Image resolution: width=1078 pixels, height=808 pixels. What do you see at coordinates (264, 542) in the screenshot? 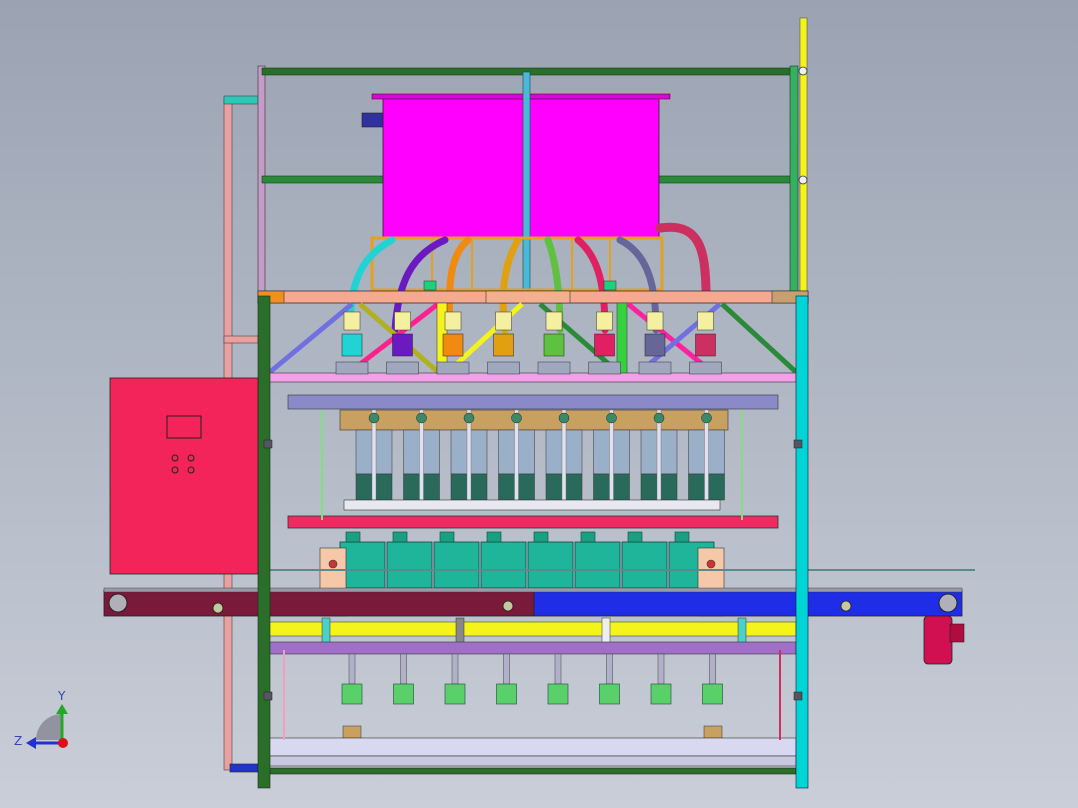
I see `frame-left-main-post` at bounding box center [264, 542].